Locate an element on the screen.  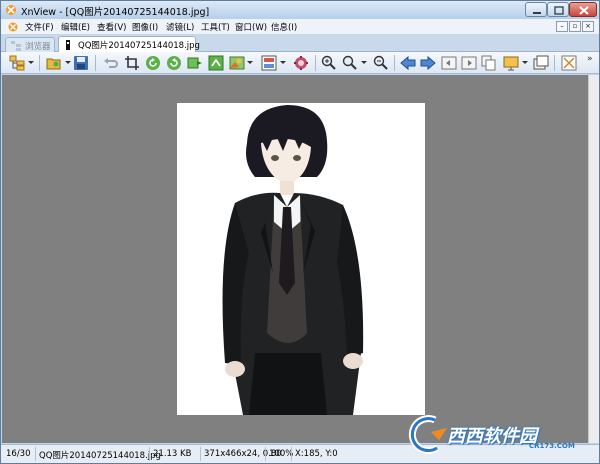
minimize-button is located at coordinates (536, 9).